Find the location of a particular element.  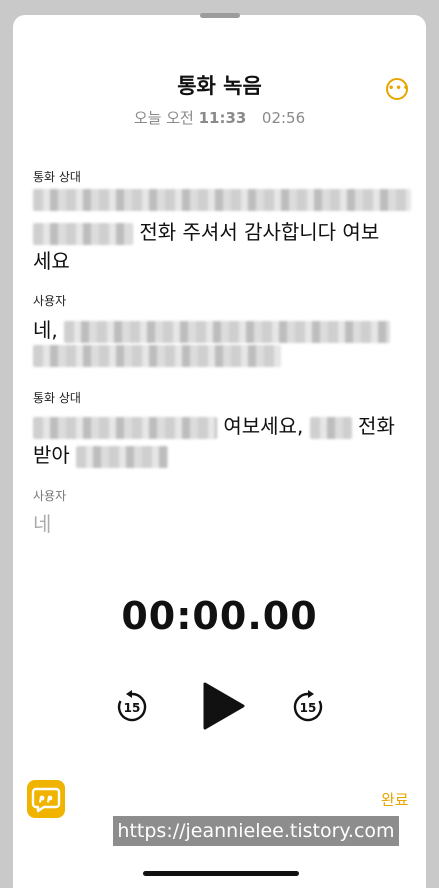

done-button: 완료 is located at coordinates (395, 799).